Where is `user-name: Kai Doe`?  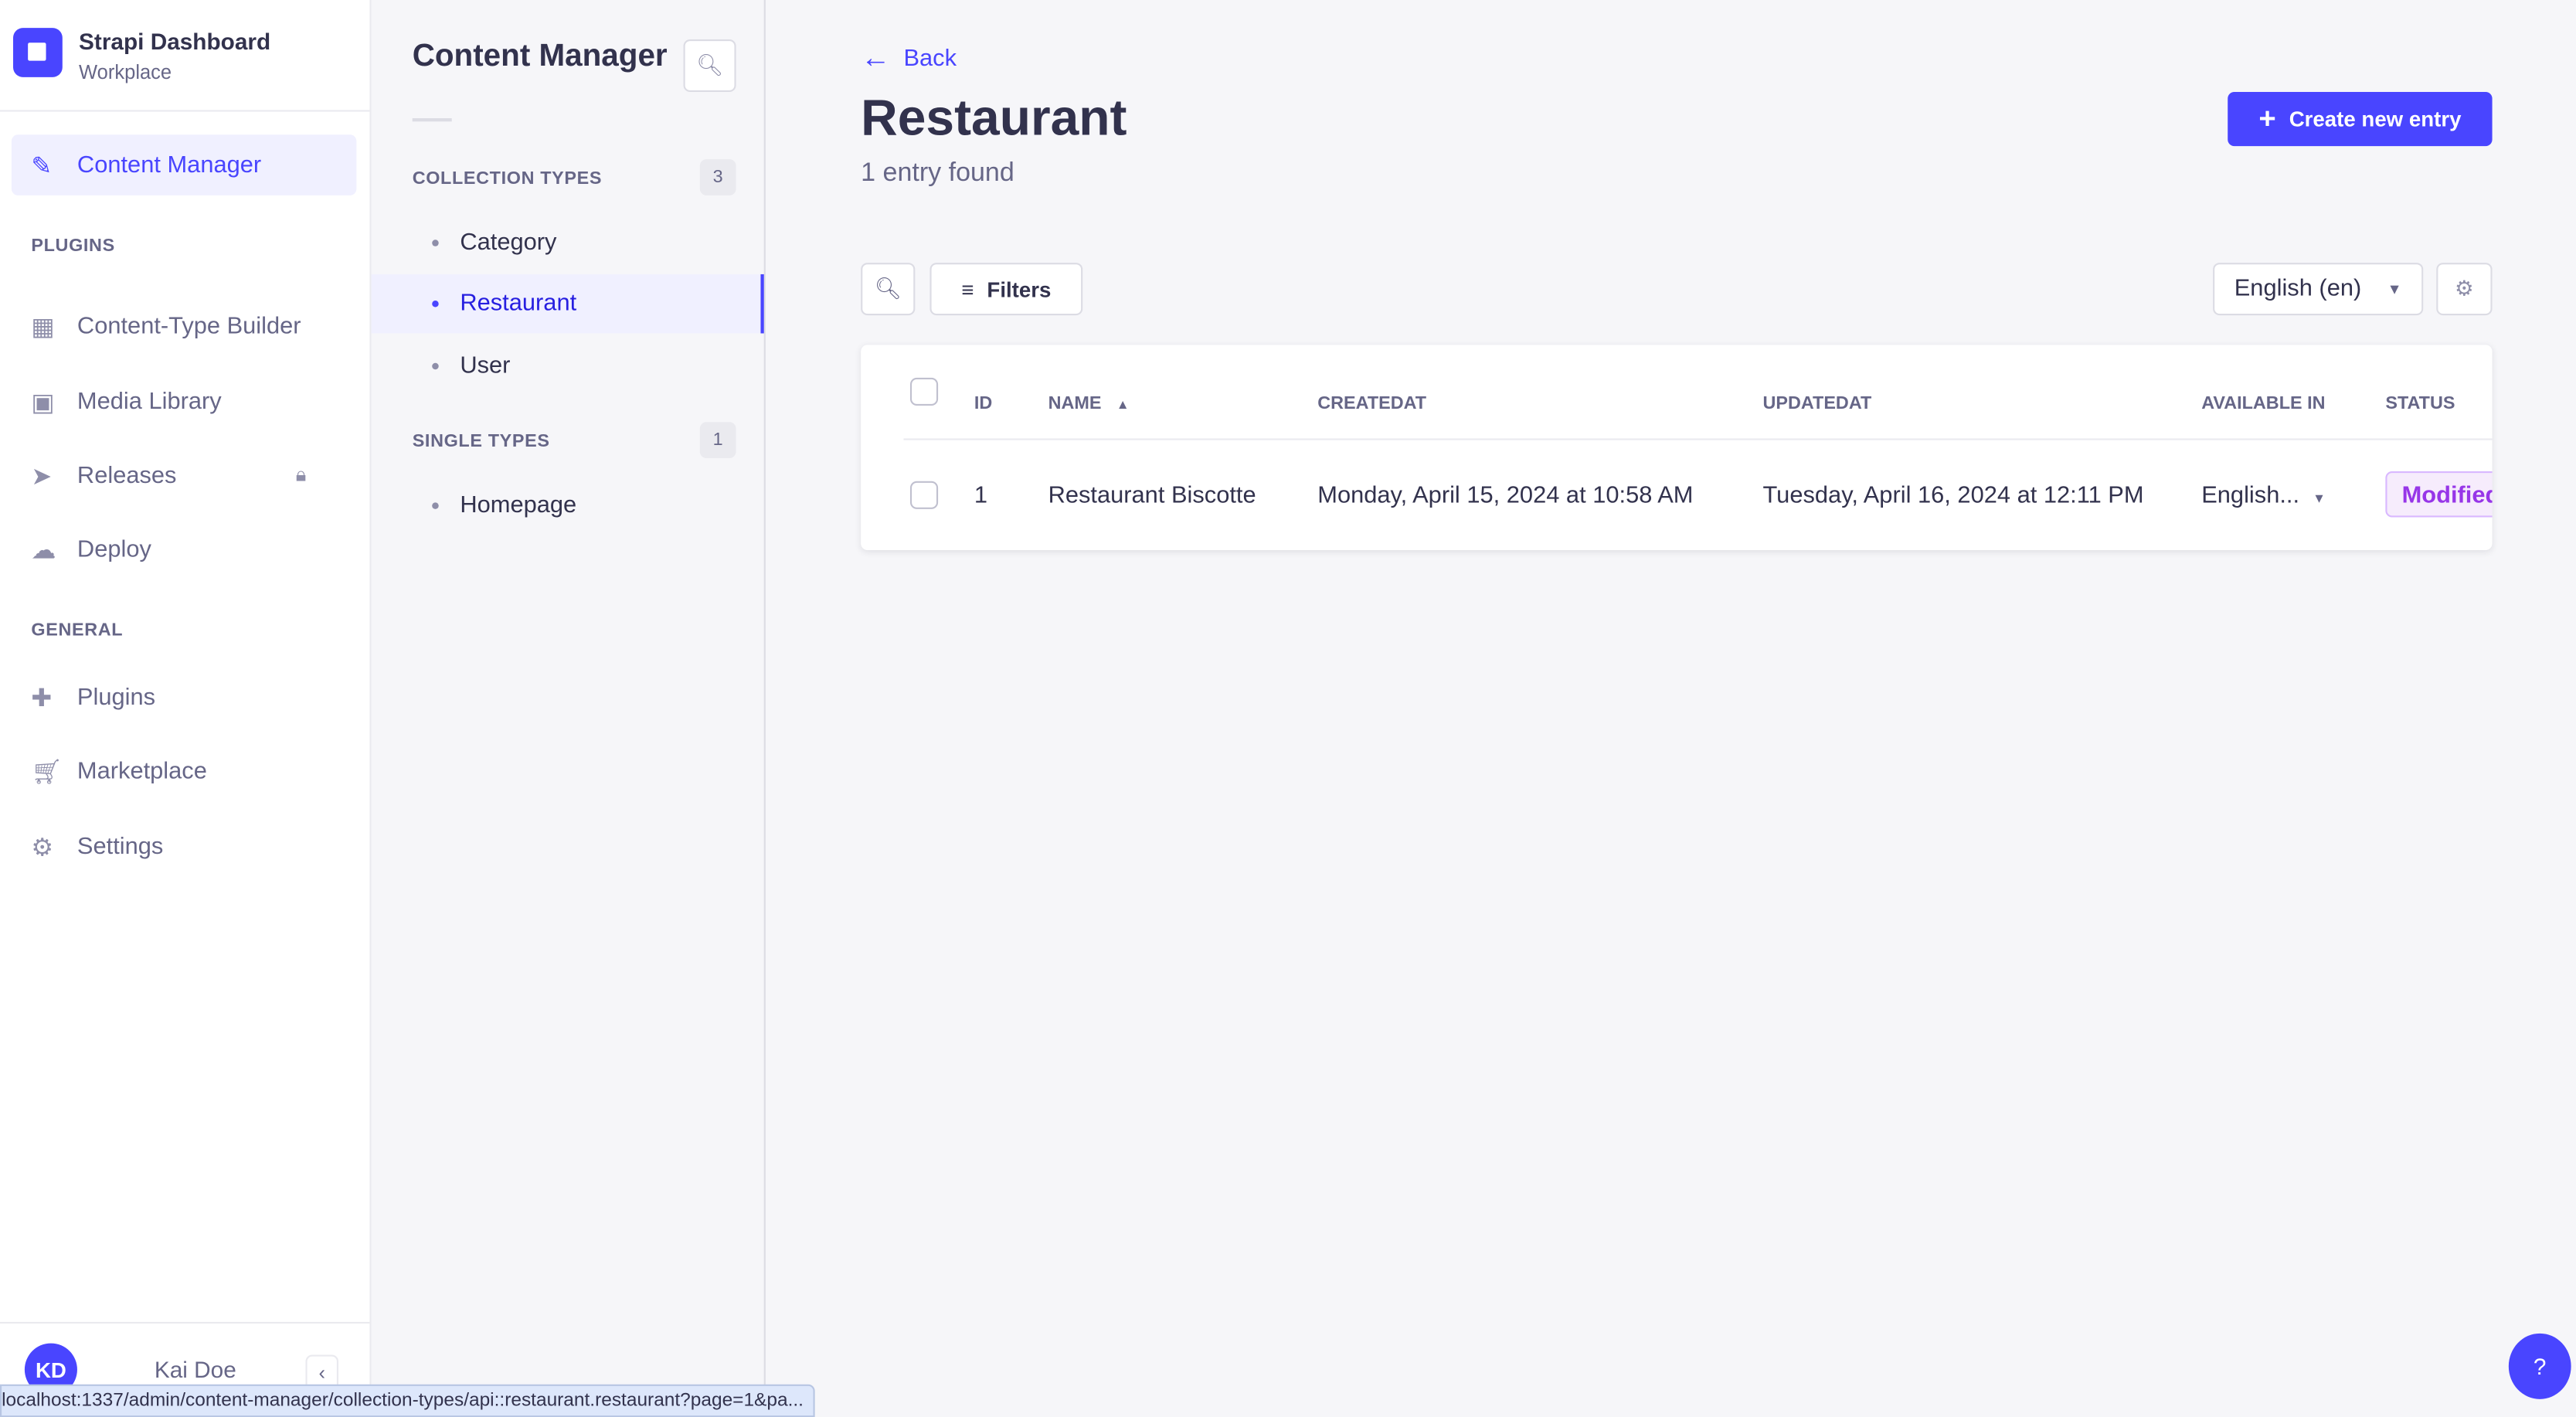 user-name: Kai Doe is located at coordinates (195, 1370).